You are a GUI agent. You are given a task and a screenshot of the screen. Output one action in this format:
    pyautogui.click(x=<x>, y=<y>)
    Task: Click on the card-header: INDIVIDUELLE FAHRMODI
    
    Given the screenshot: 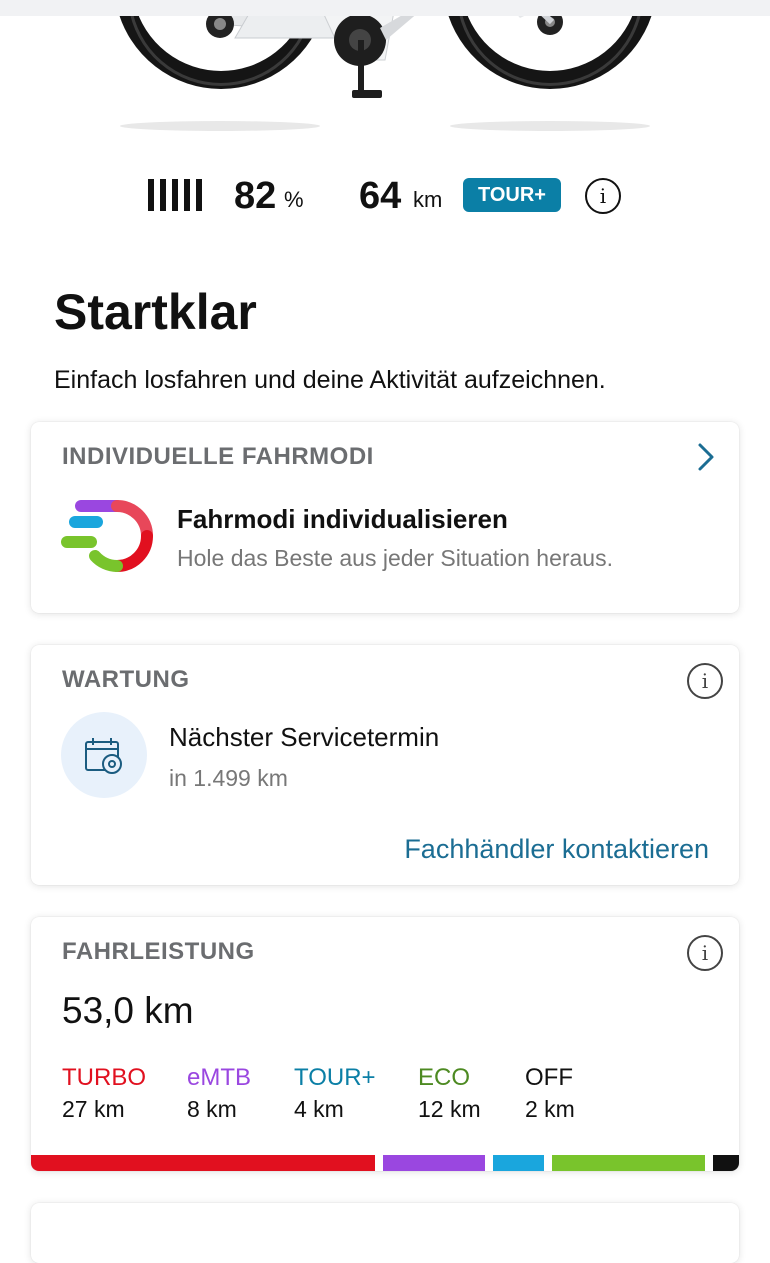 What is the action you would take?
    pyautogui.click(x=218, y=456)
    